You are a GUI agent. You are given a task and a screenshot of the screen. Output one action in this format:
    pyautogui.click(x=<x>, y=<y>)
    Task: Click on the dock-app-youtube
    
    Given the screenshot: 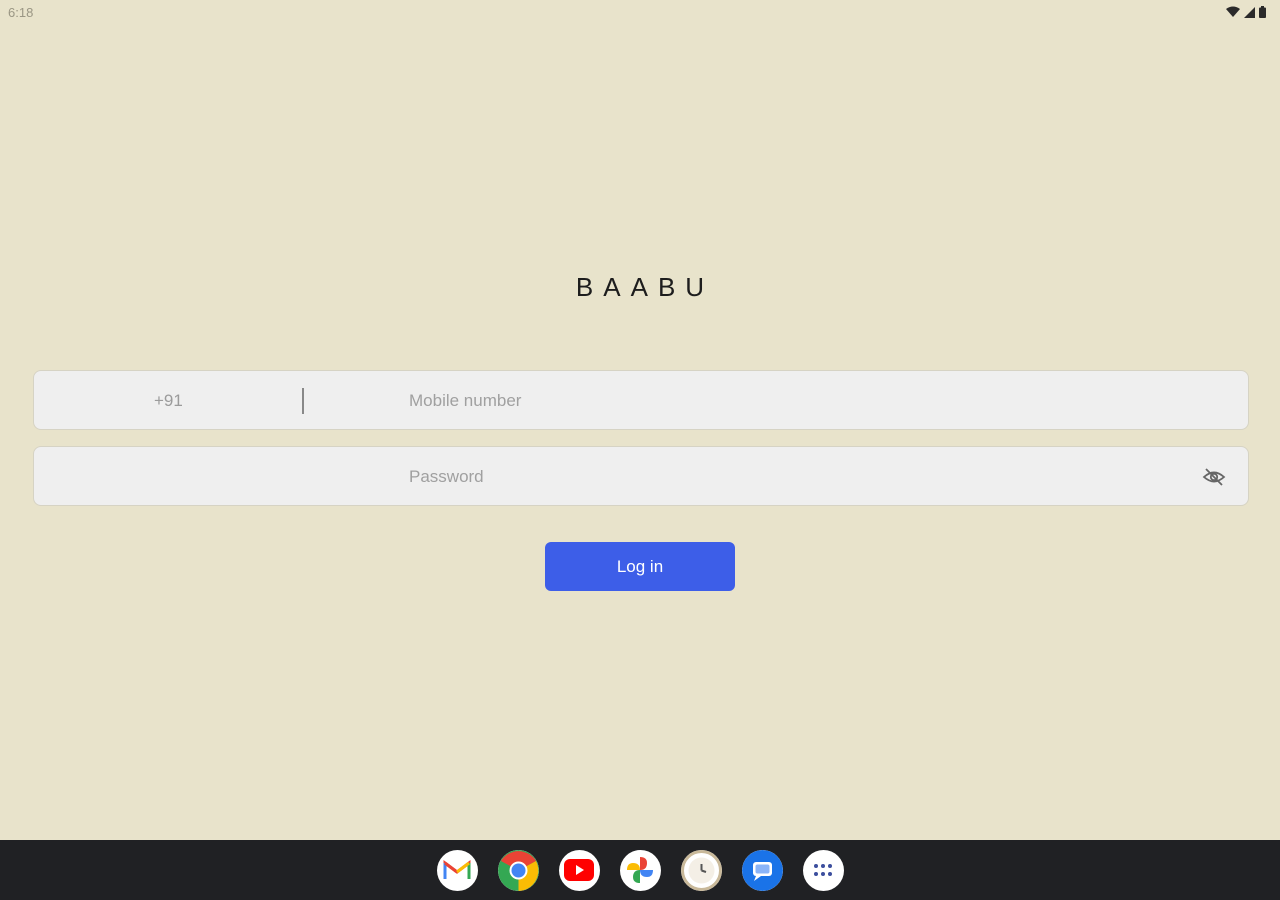 What is the action you would take?
    pyautogui.click(x=579, y=870)
    